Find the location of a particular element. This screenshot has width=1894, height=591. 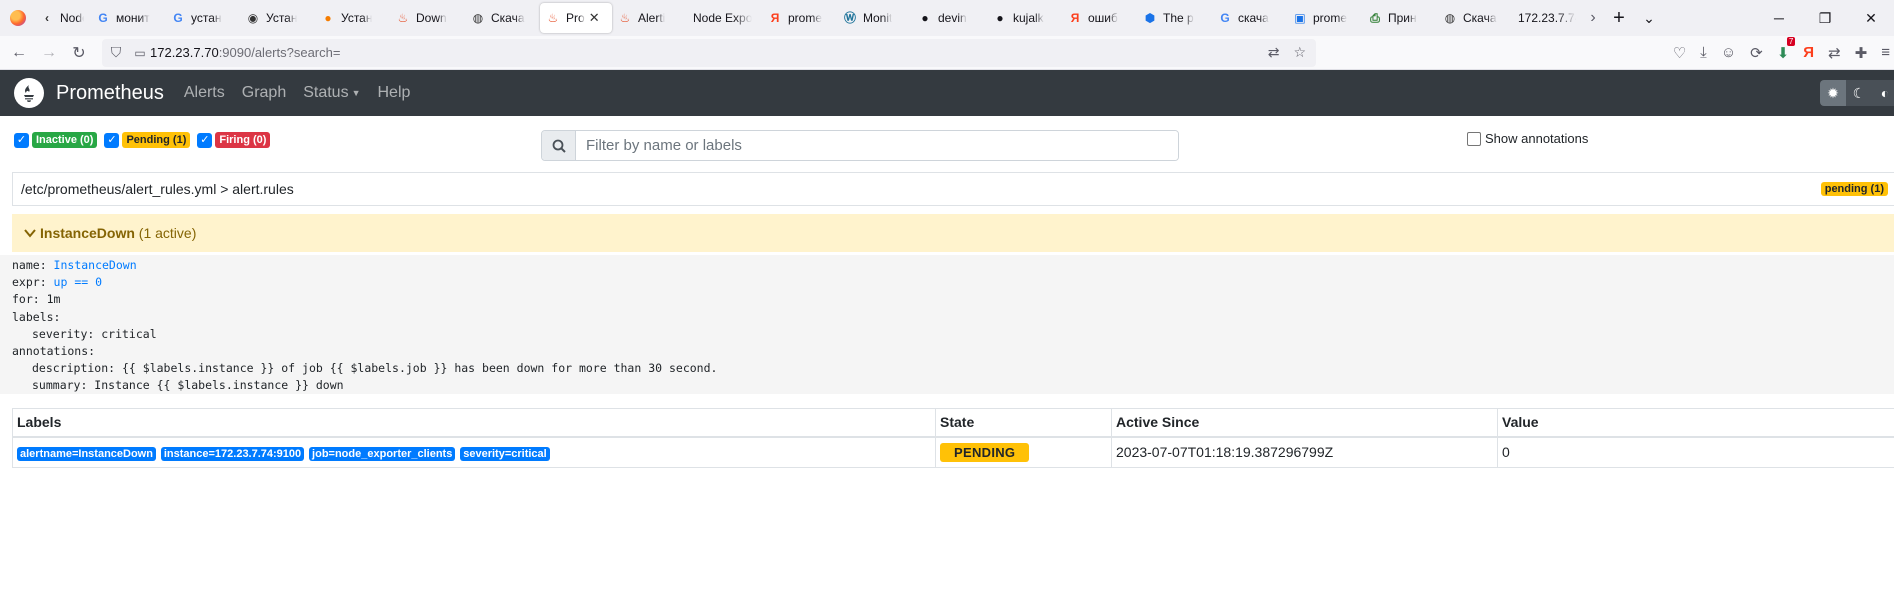

firing-badge: Firing (0) is located at coordinates (243, 140).